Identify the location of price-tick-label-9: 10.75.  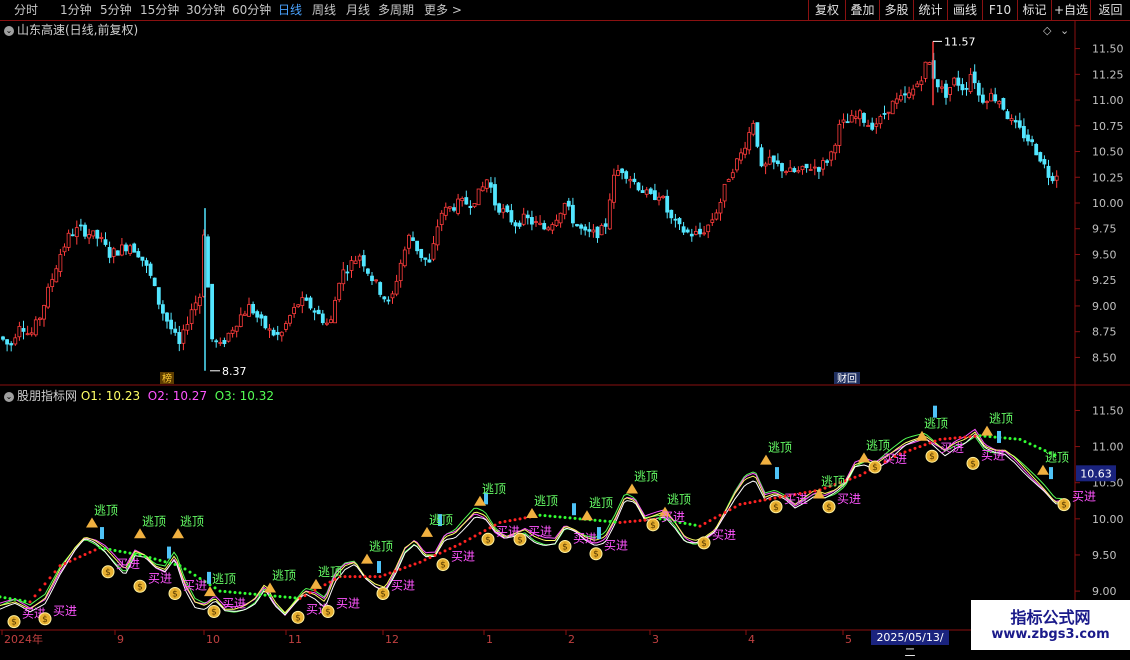
(1108, 126).